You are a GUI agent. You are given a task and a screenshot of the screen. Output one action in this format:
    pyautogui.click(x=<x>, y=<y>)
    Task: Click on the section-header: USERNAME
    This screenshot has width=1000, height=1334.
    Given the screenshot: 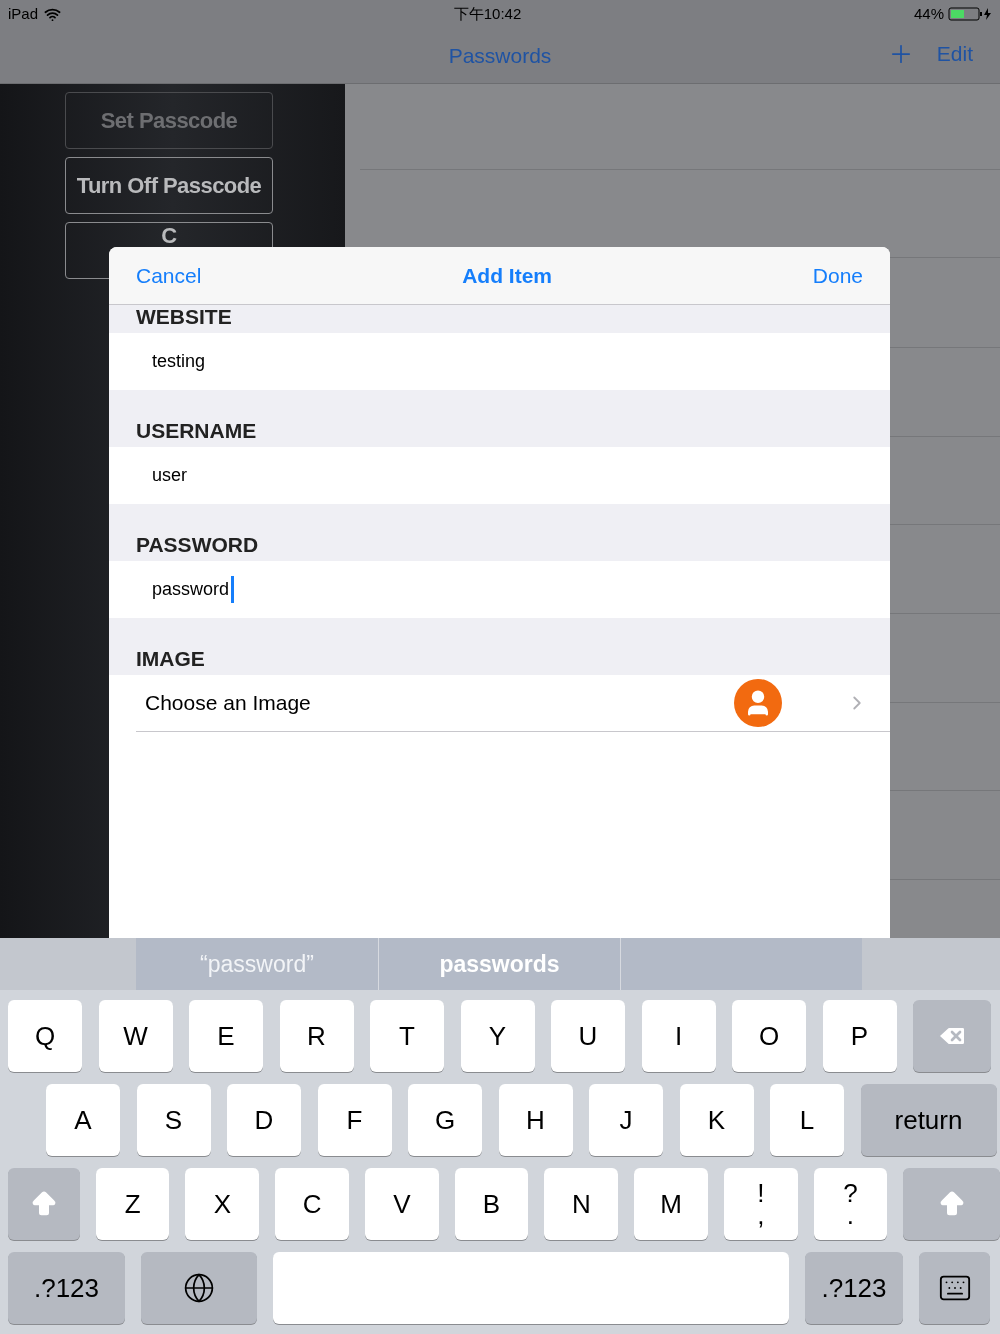 What is the action you would take?
    pyautogui.click(x=196, y=430)
    